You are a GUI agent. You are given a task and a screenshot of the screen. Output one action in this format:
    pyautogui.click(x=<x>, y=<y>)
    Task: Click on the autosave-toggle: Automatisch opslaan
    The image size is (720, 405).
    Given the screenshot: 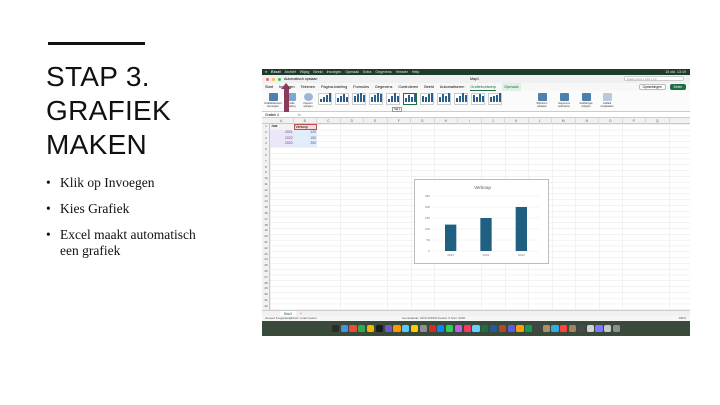 What is the action you would take?
    pyautogui.click(x=300, y=79)
    